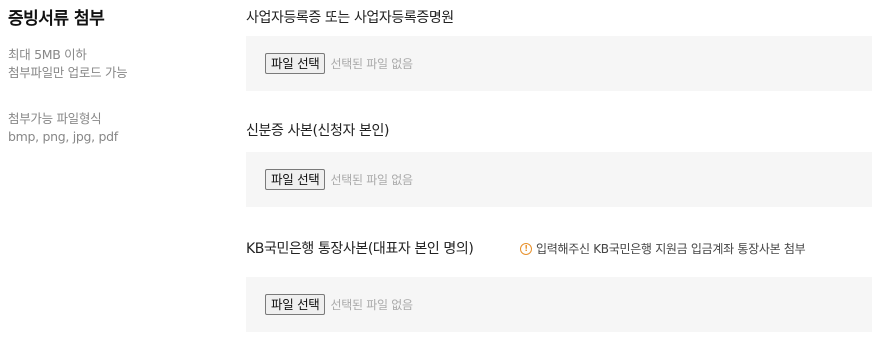 The image size is (872, 343). I want to click on id-copy-file-status: 선택된 파일 없음, so click(371, 180).